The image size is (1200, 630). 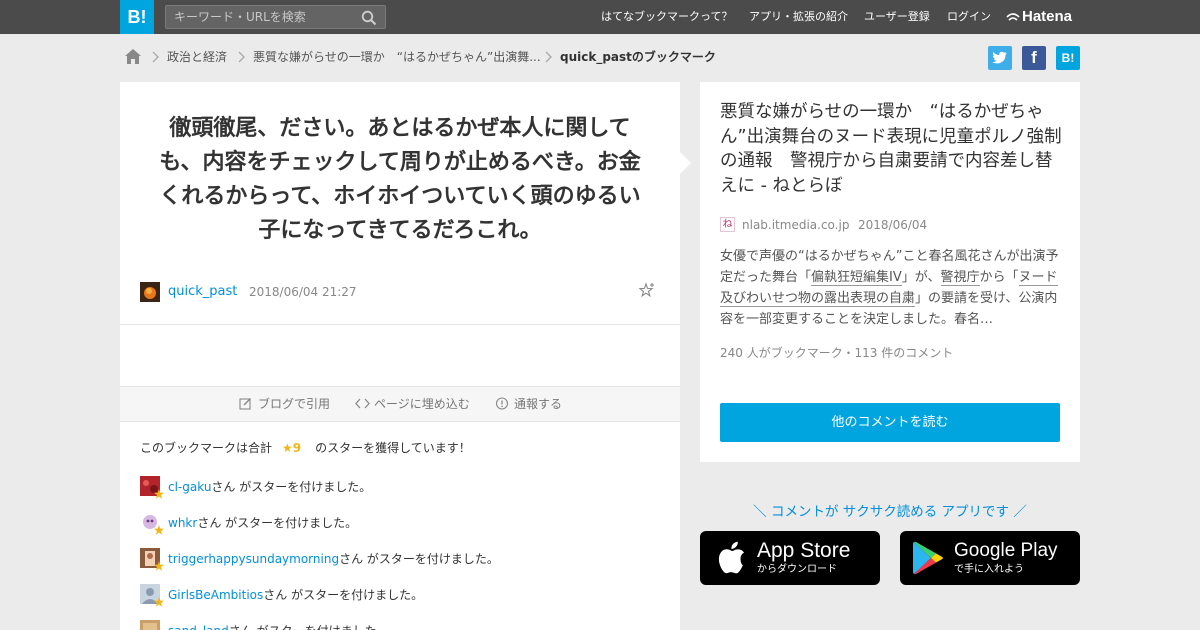 What do you see at coordinates (400, 324) in the screenshot?
I see `divider` at bounding box center [400, 324].